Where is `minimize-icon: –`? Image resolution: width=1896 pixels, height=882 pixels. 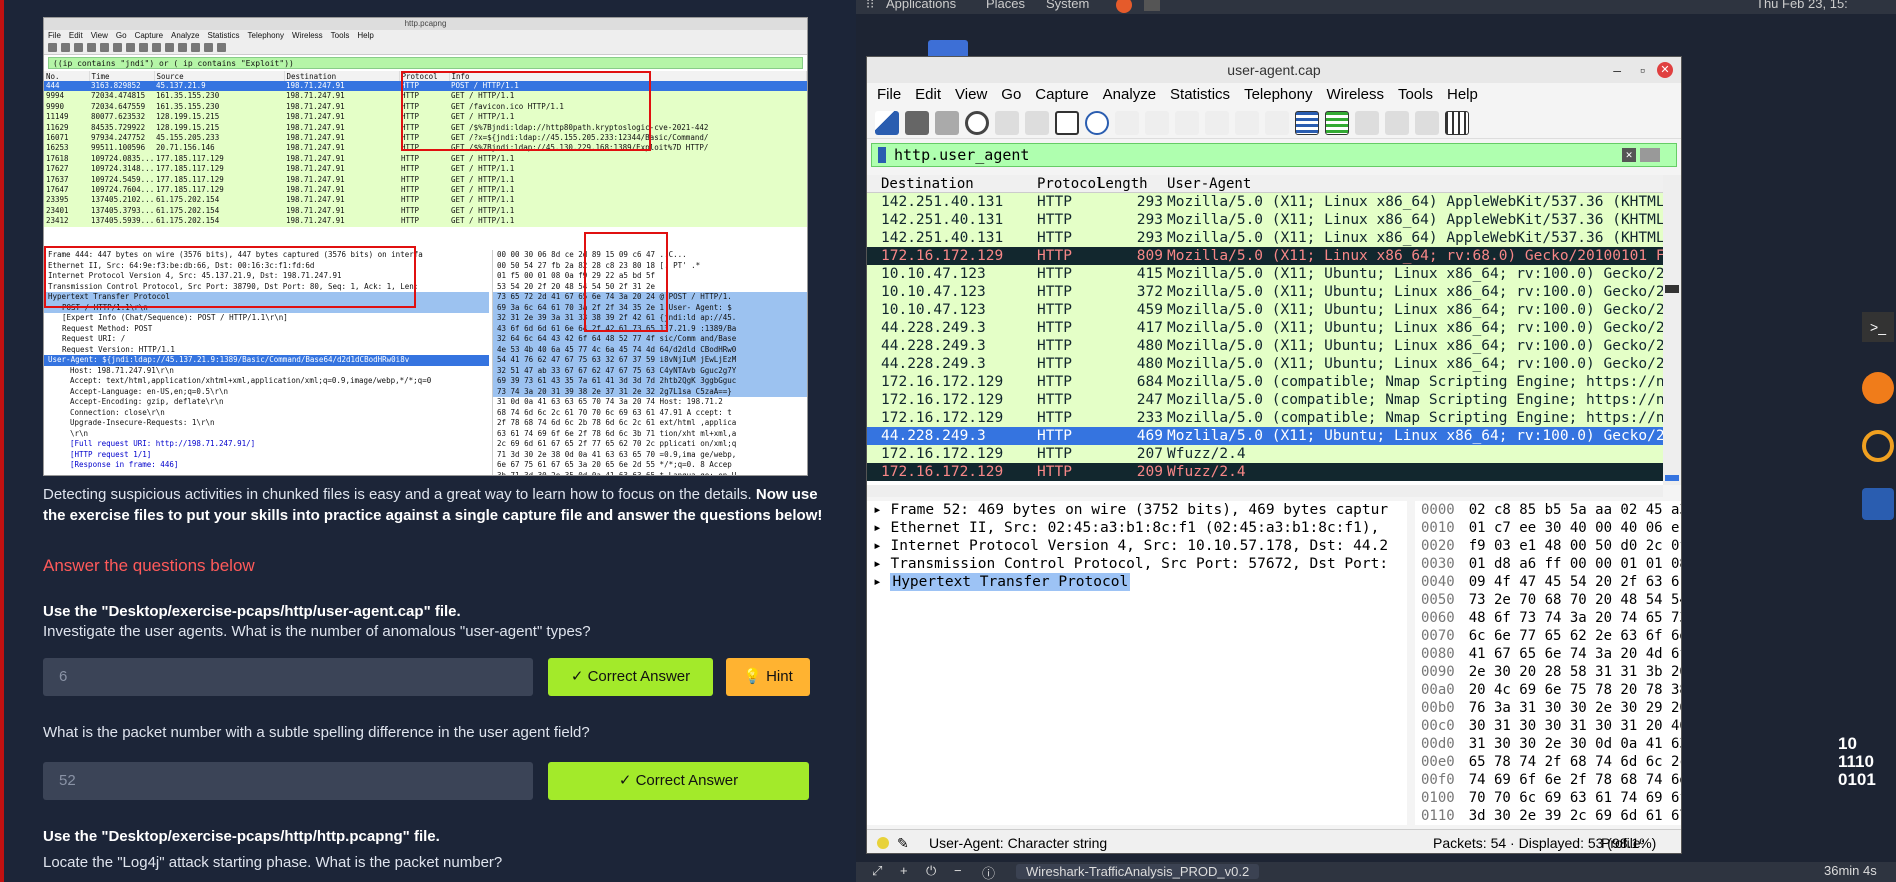
minimize-icon: – is located at coordinates (1617, 70).